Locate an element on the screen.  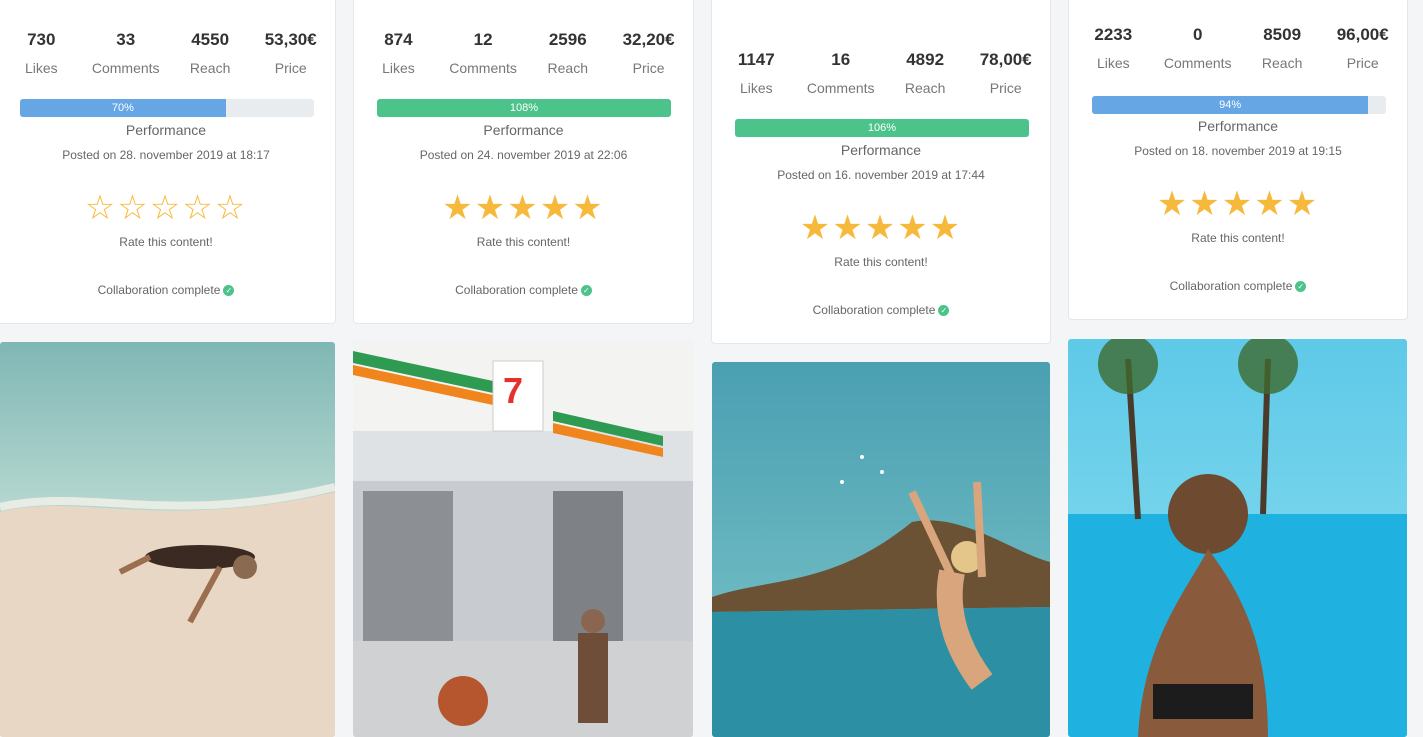
reach-value: 2596 is located at coordinates (567, 39).